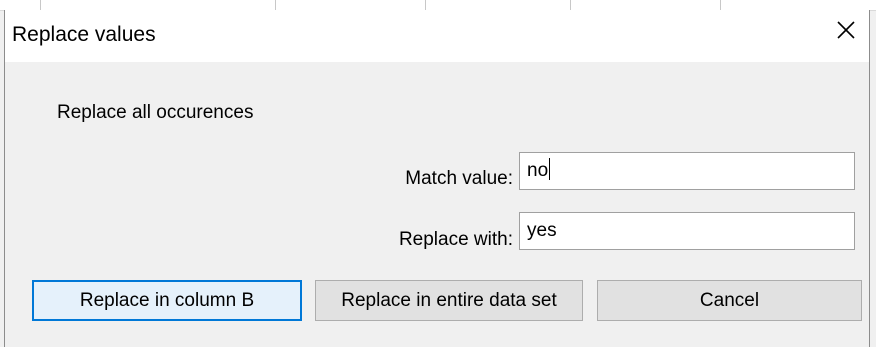  What do you see at coordinates (459, 178) in the screenshot?
I see `match-value-label: Match value:` at bounding box center [459, 178].